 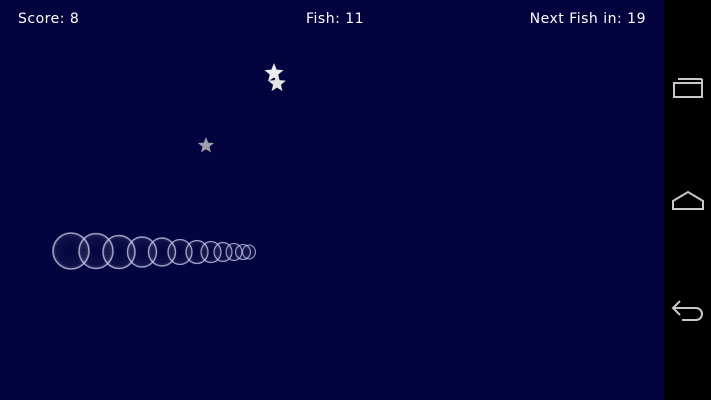 I want to click on trail-ring, so click(x=249, y=252).